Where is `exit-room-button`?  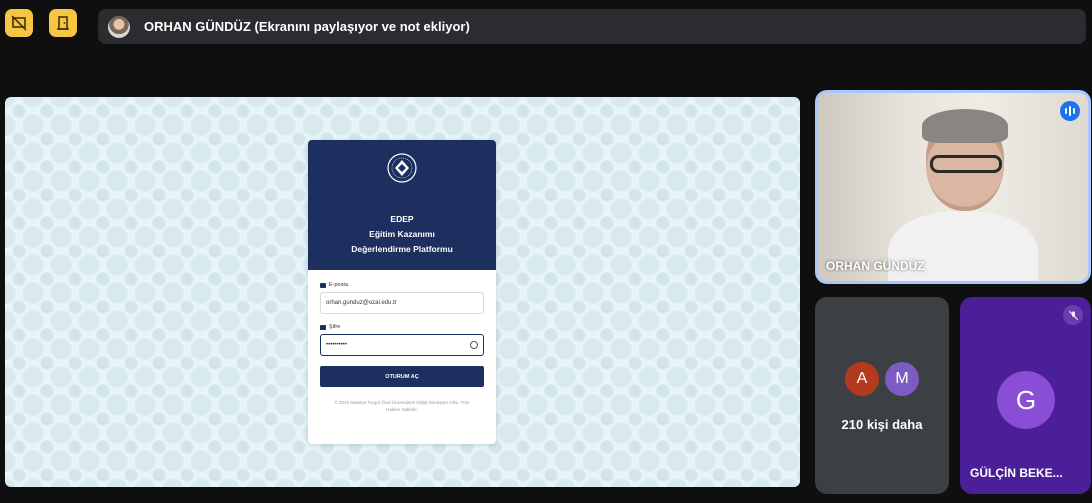
exit-room-button is located at coordinates (63, 23).